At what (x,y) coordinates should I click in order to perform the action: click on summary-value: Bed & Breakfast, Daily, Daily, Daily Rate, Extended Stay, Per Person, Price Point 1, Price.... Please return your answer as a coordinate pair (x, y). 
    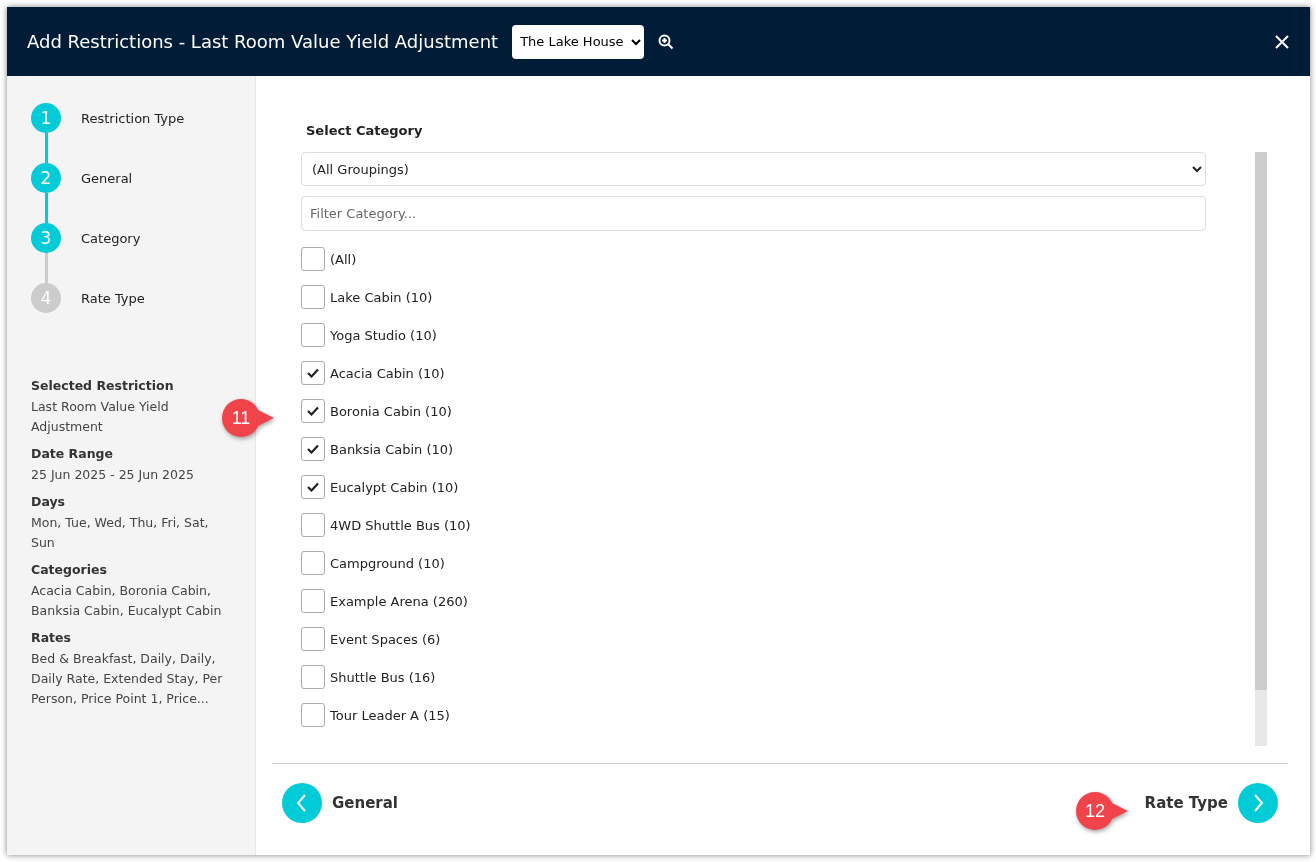
    Looking at the image, I should click on (127, 679).